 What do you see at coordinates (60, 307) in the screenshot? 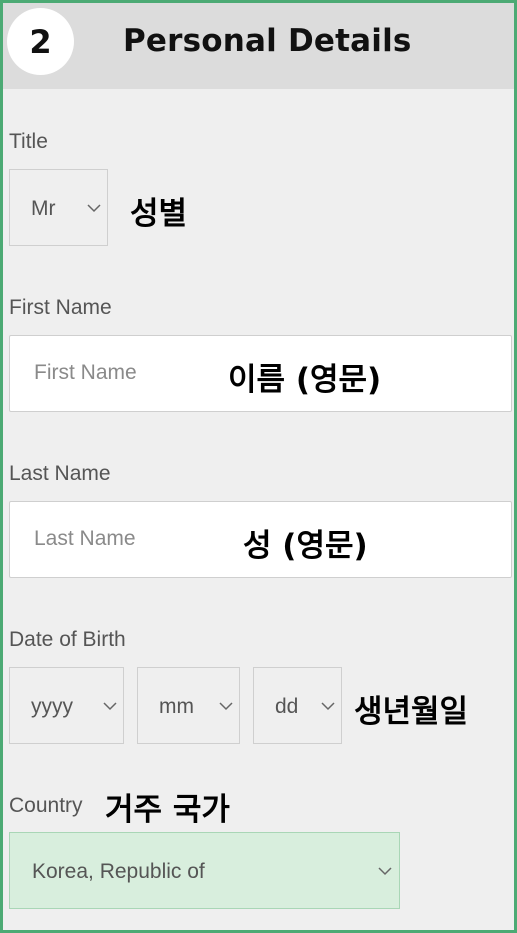
I see `first-name-label: First Name` at bounding box center [60, 307].